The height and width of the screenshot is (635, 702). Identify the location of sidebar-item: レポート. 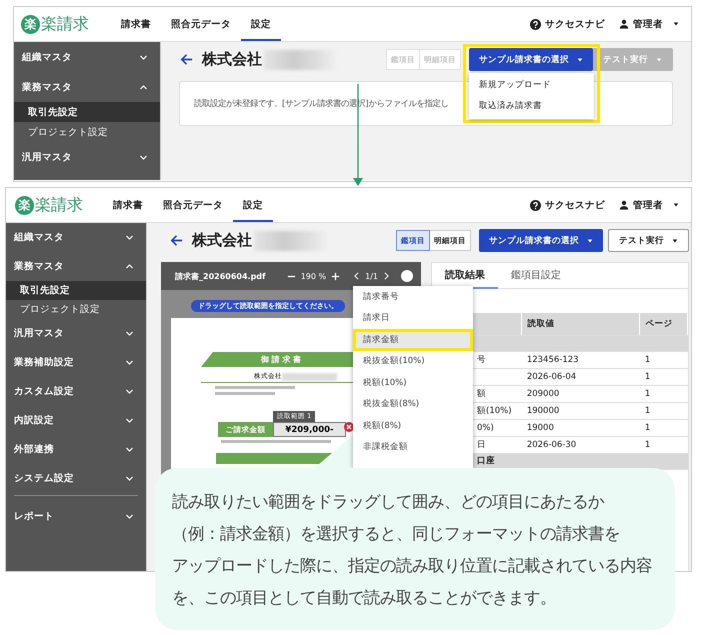
(76, 516).